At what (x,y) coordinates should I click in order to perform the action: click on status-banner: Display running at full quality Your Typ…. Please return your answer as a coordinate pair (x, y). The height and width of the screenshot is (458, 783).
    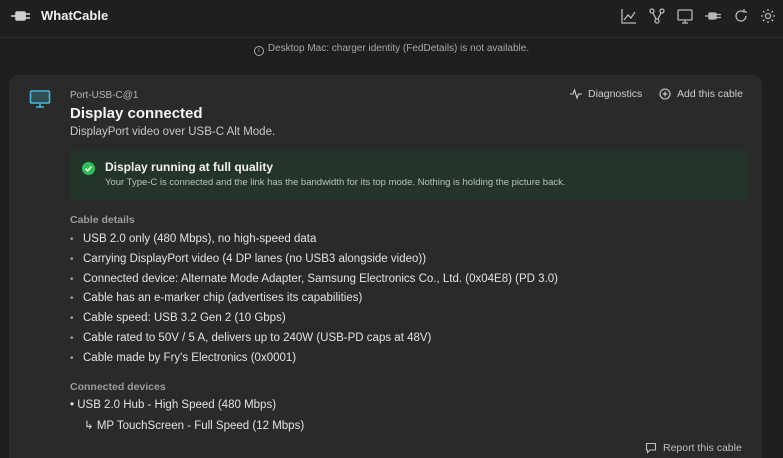
    Looking at the image, I should click on (409, 175).